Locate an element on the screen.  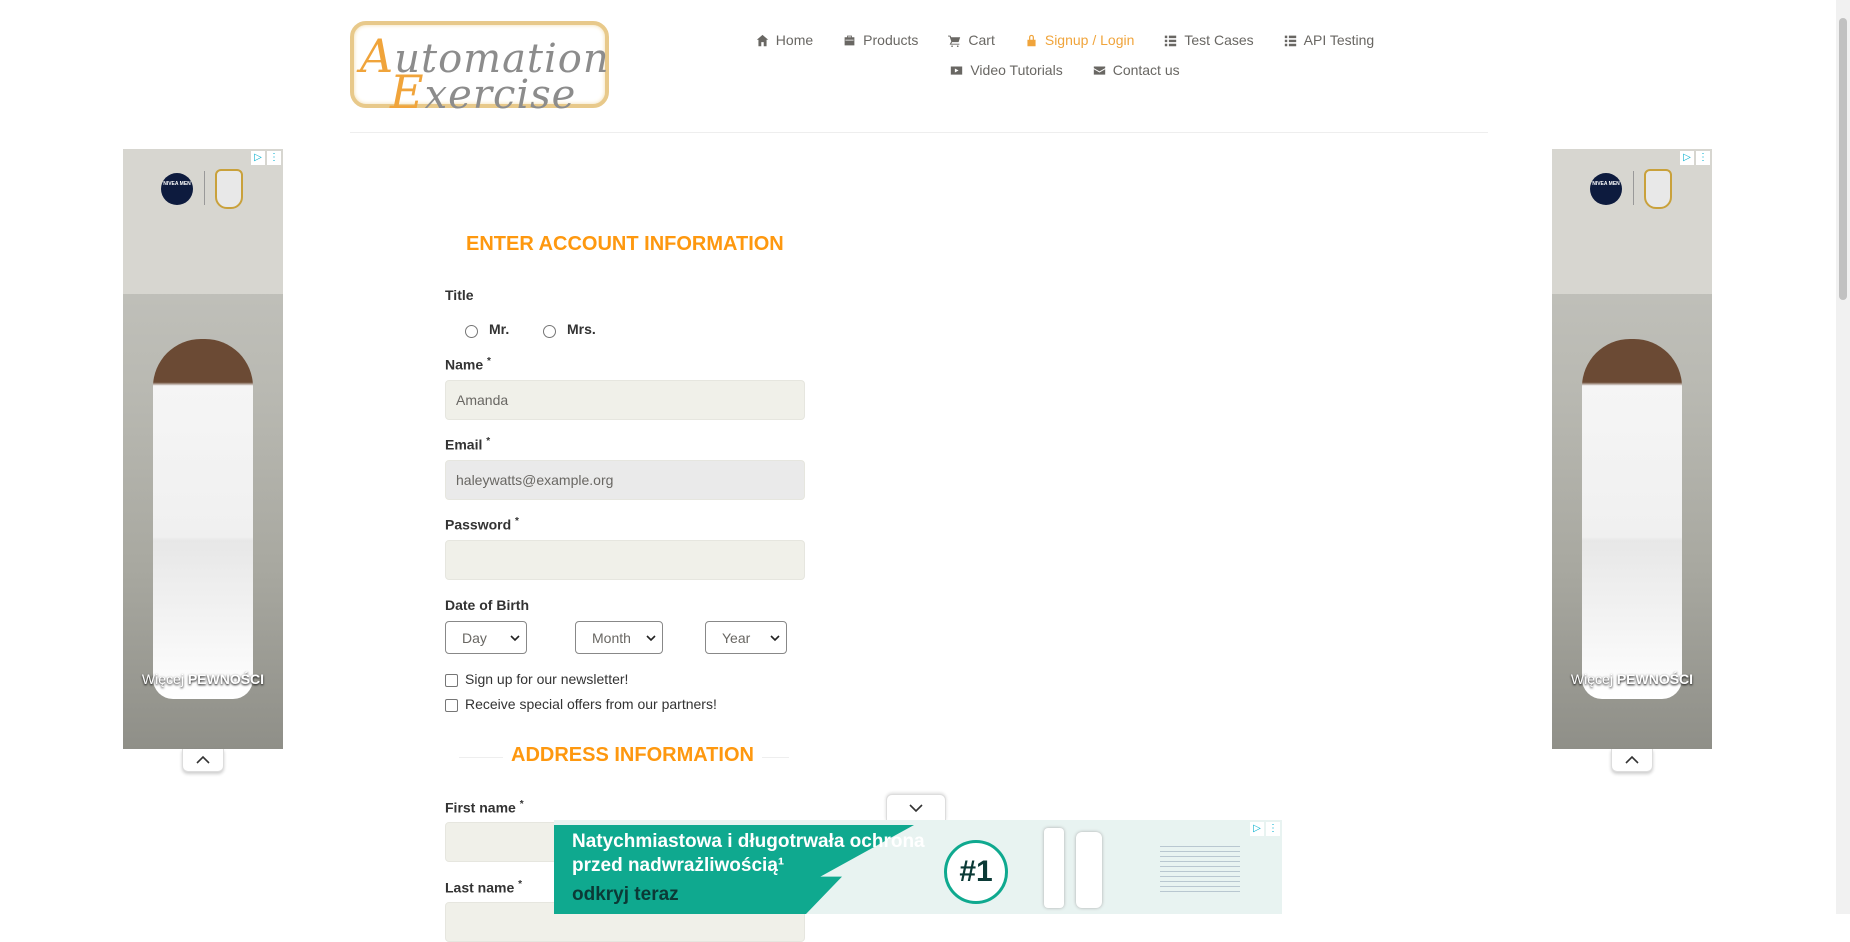
nav-products: Products is located at coordinates (880, 40).